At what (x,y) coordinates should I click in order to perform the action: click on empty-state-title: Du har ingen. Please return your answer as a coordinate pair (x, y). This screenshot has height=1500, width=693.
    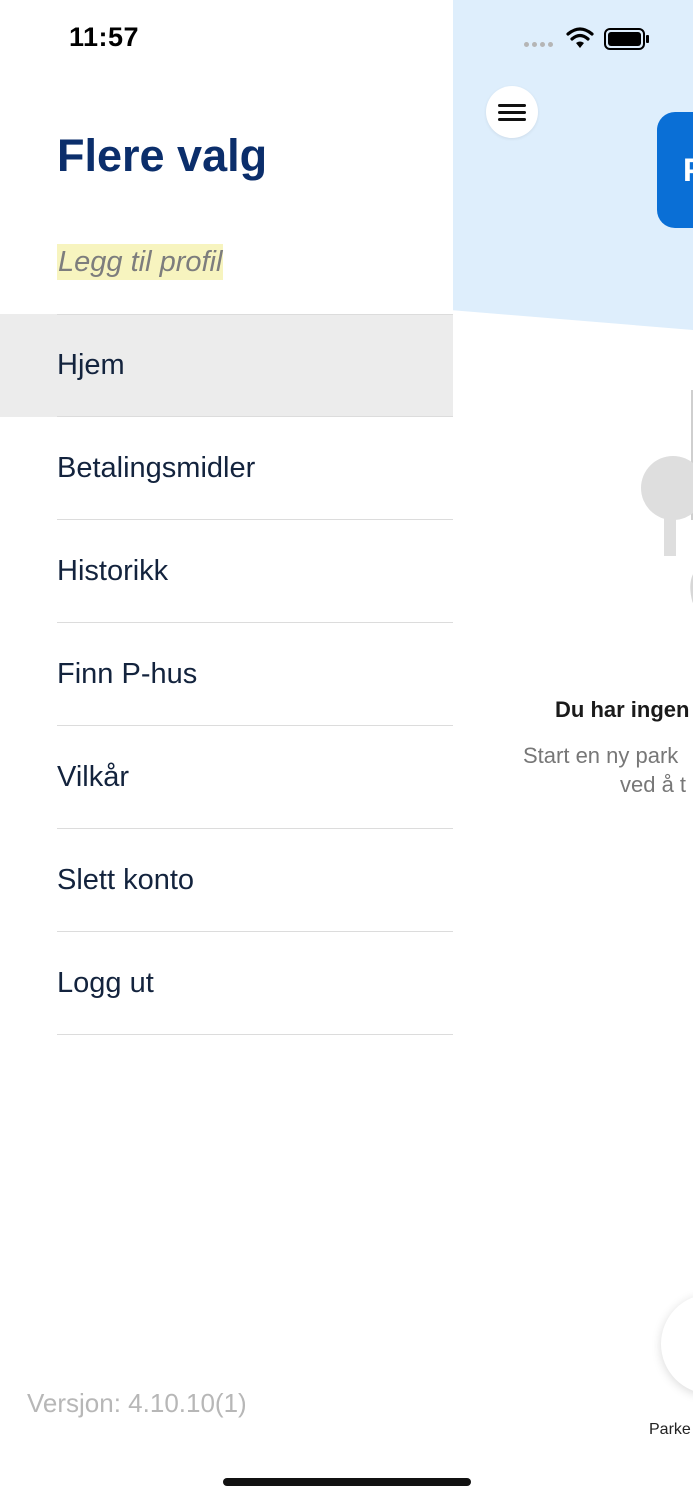
    Looking at the image, I should click on (622, 709).